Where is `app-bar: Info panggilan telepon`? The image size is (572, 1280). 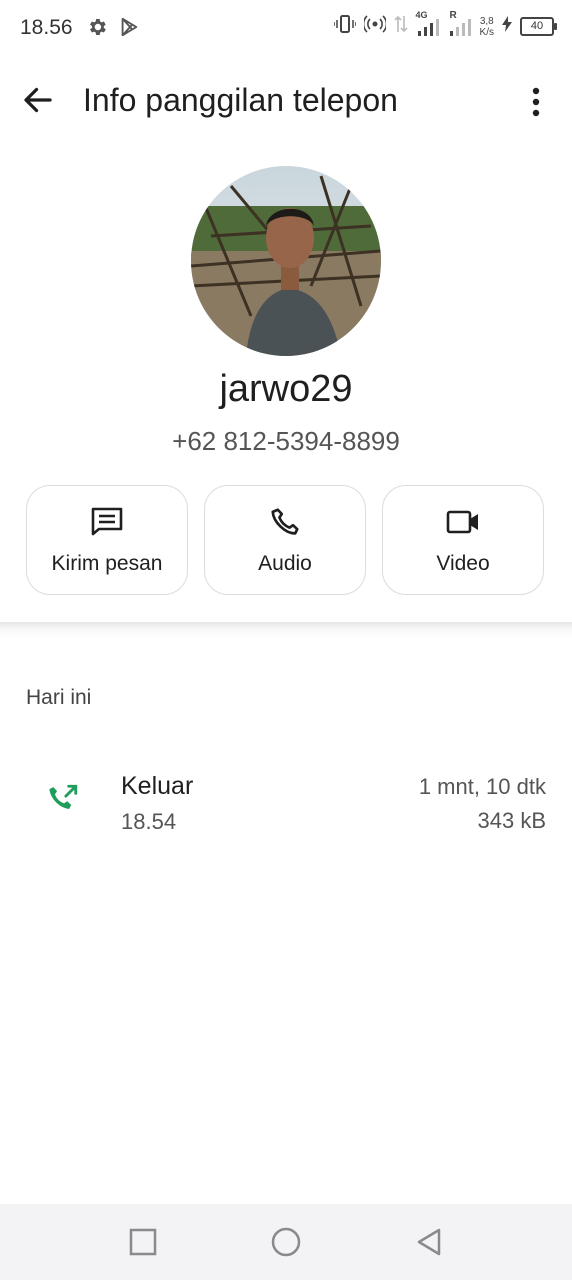 app-bar: Info panggilan telepon is located at coordinates (286, 103).